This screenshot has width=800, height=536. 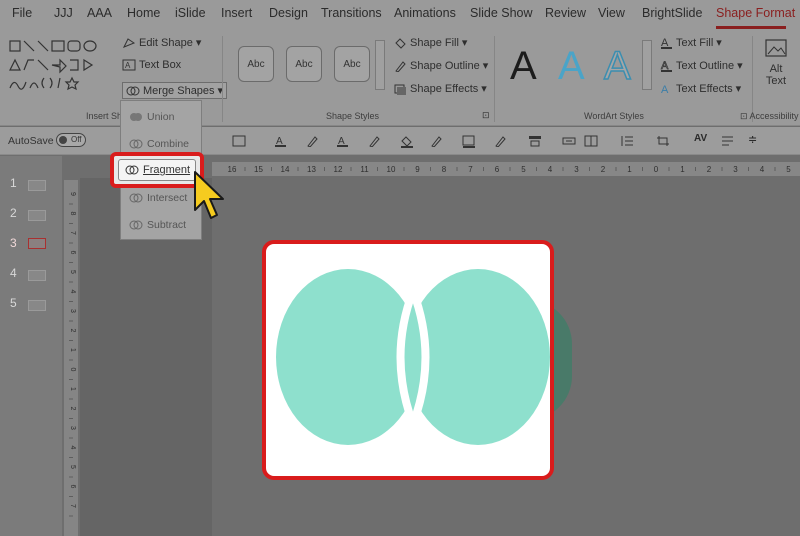 I want to click on pen-tool-3-icon, so click(x=436, y=141).